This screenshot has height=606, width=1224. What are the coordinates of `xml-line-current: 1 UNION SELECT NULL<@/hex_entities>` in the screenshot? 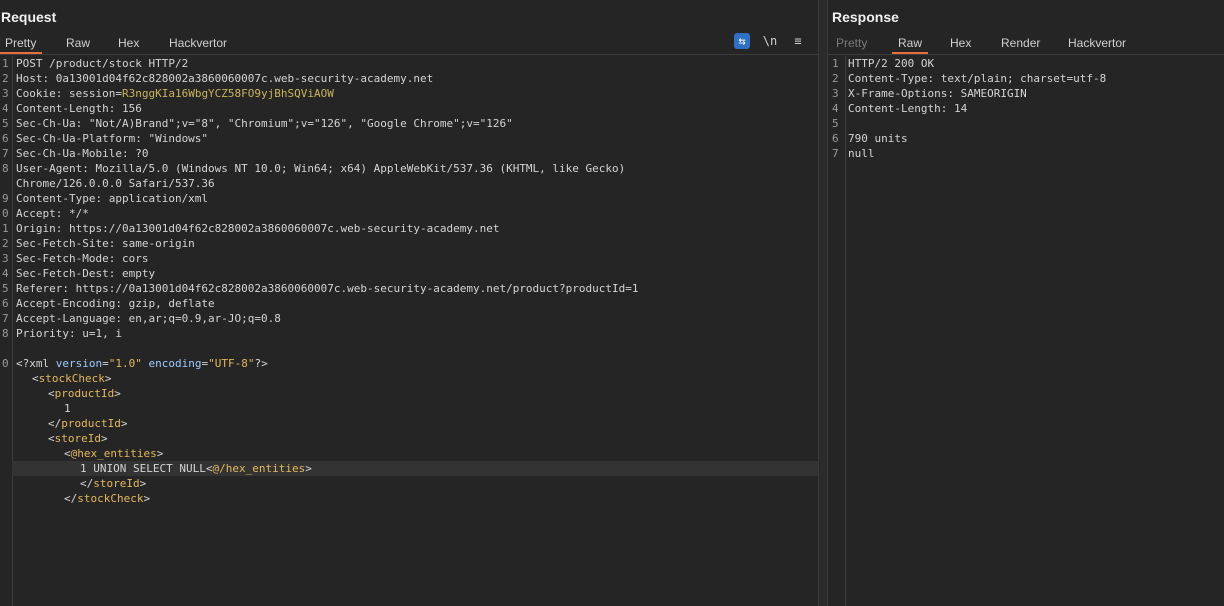 It's located at (415, 468).